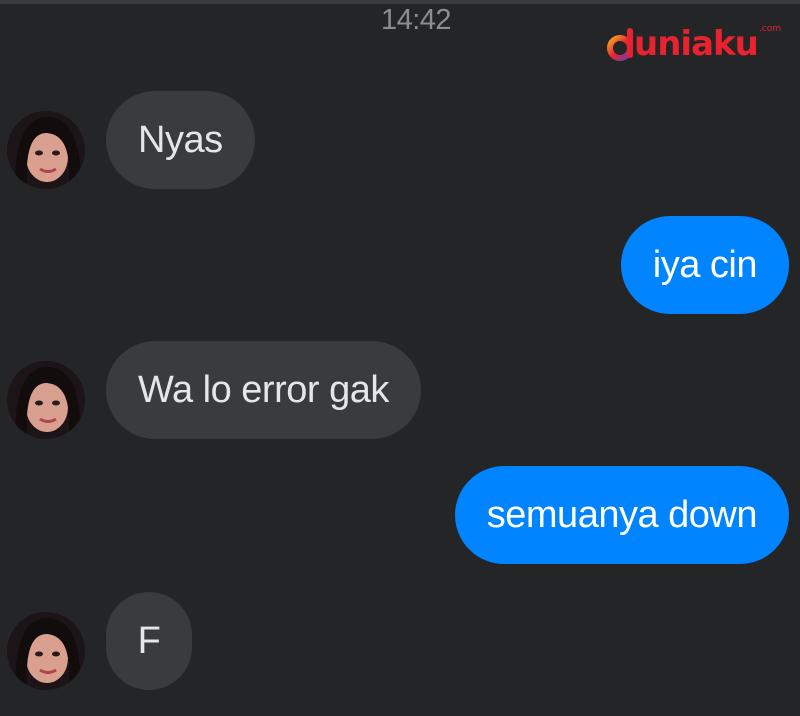 The height and width of the screenshot is (716, 800). I want to click on incoming-message-bubble: F, so click(149, 641).